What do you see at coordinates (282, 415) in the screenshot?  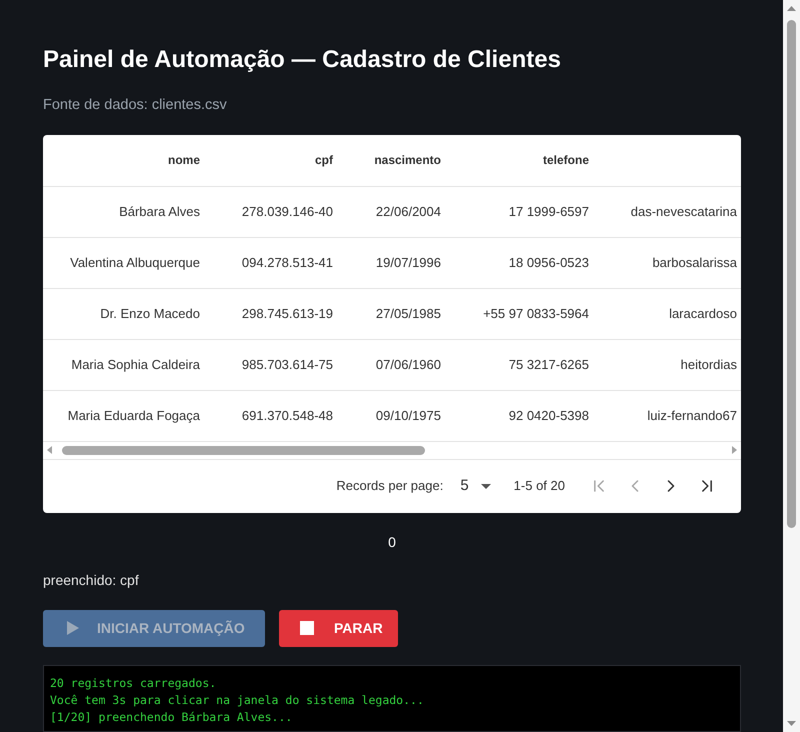 I see `table-cell: 691.370.548-48` at bounding box center [282, 415].